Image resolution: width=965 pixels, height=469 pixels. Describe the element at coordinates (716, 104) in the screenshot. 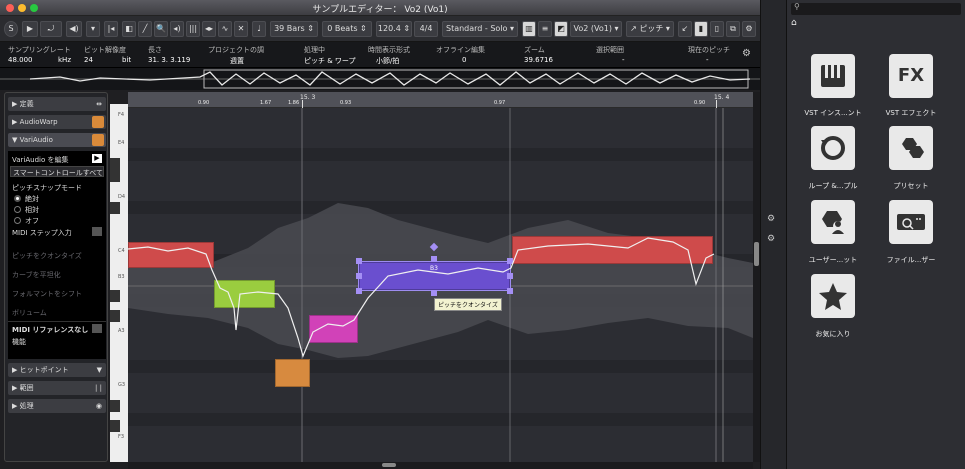

I see `ruler-tick` at that location.